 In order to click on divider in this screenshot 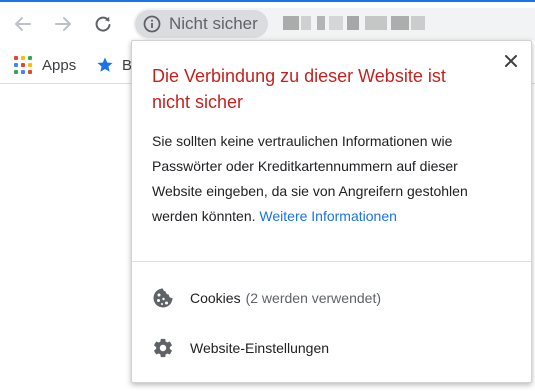, I will do `click(331, 261)`.